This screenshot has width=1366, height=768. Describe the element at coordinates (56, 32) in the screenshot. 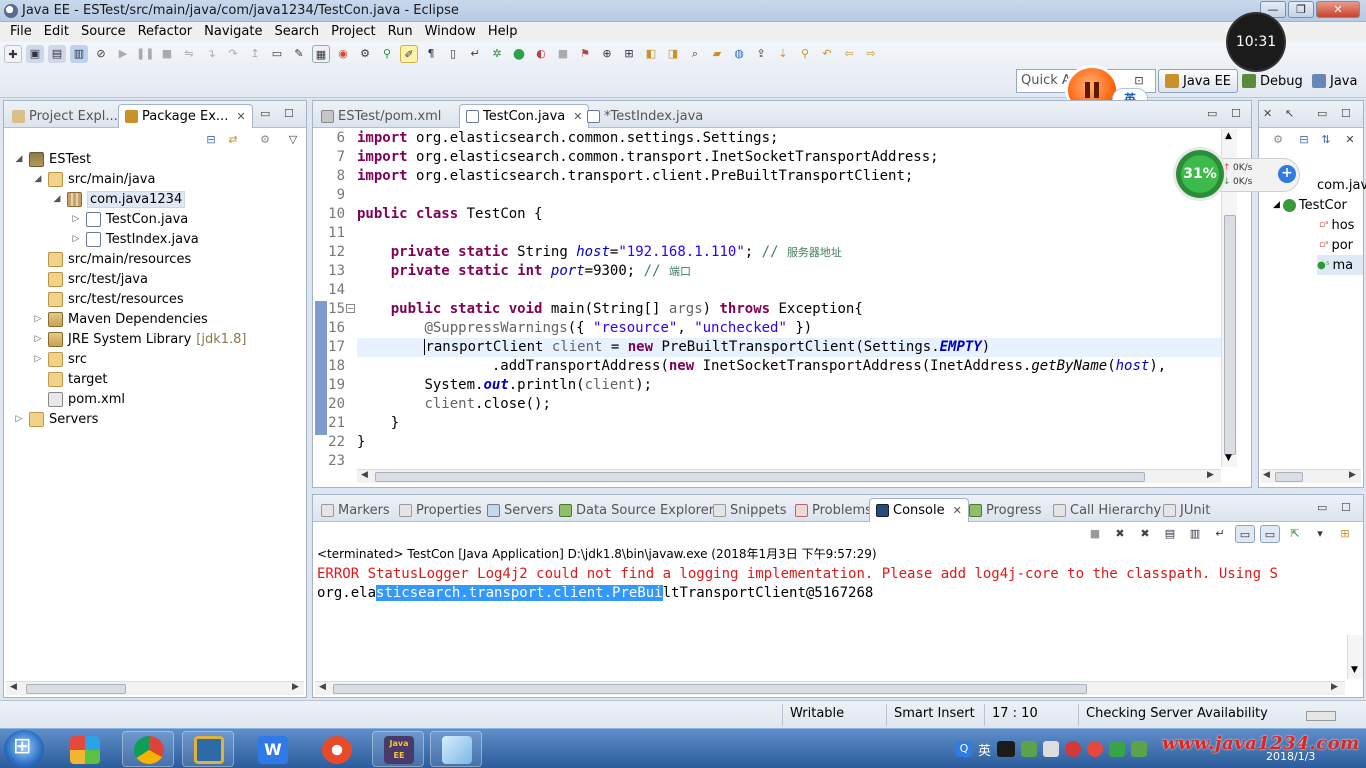

I see `menu-edit: Edit` at that location.